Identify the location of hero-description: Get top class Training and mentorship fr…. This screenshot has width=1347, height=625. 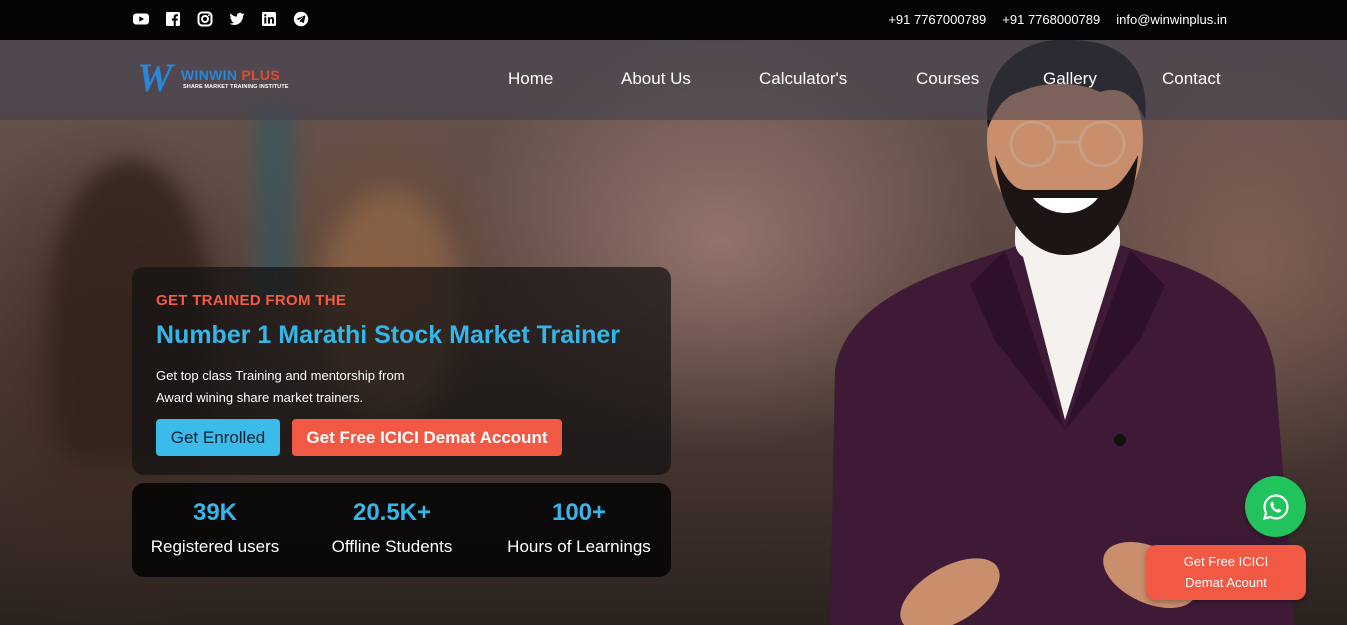
(306, 387).